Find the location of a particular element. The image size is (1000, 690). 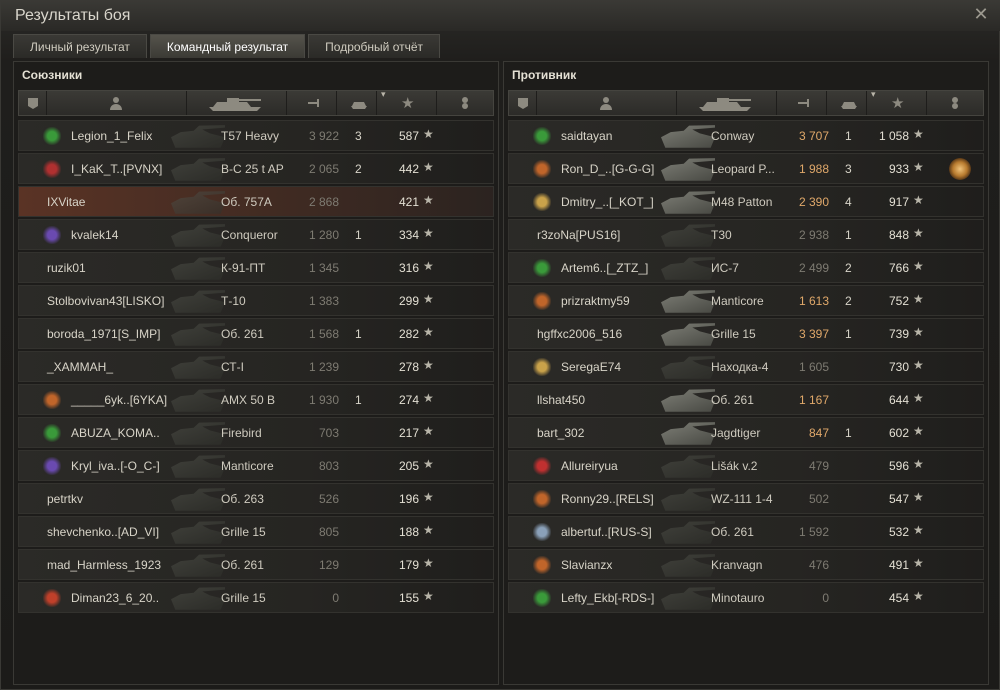

table-row: llshat450 Об. 261 1 167 644 ★ is located at coordinates (746, 399).